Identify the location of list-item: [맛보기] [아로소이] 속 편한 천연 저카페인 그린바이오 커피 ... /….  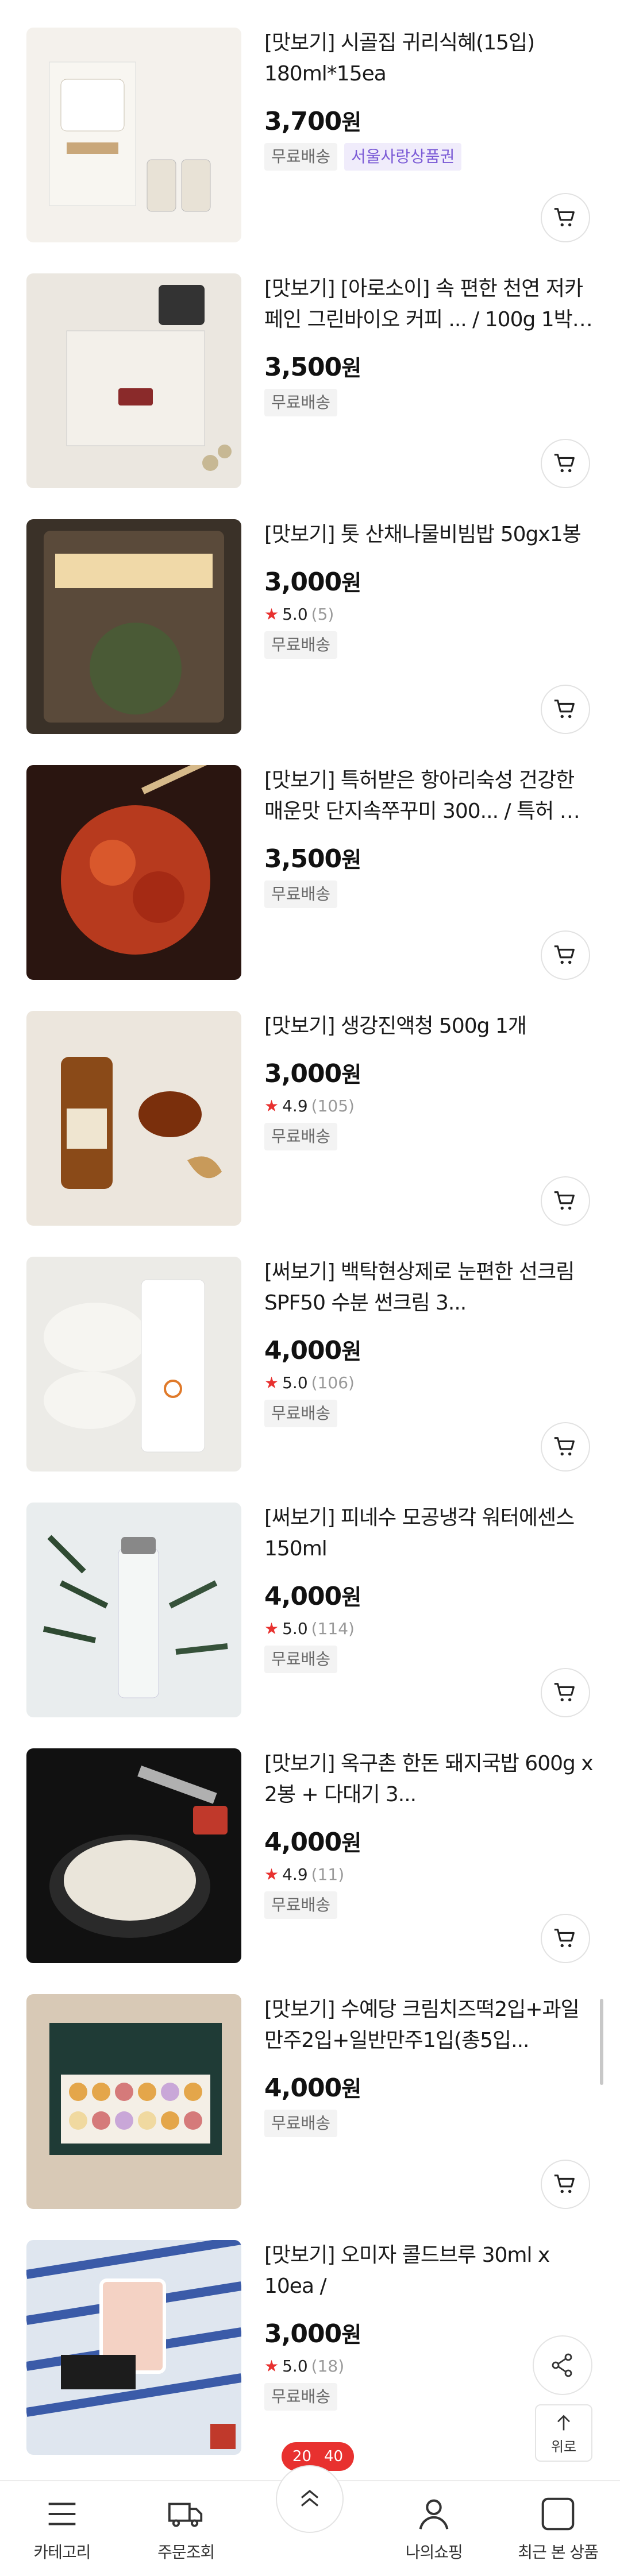
(310, 396).